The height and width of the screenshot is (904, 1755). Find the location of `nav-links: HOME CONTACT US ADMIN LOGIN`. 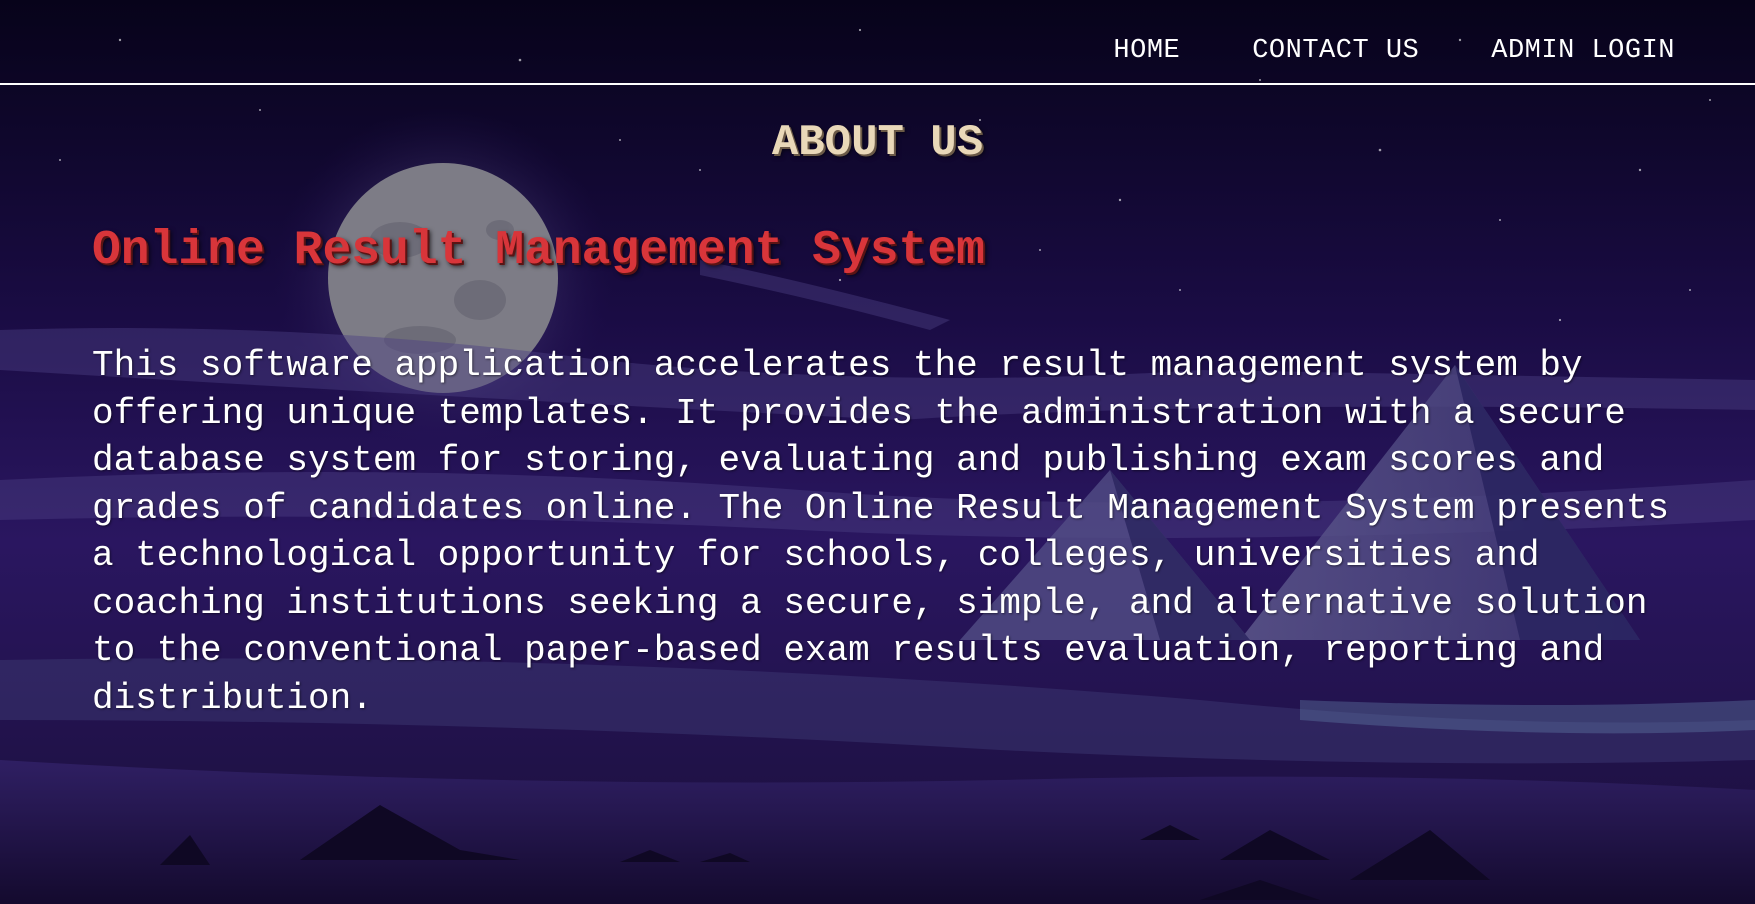

nav-links: HOME CONTACT US ADMIN LOGIN is located at coordinates (1394, 51).